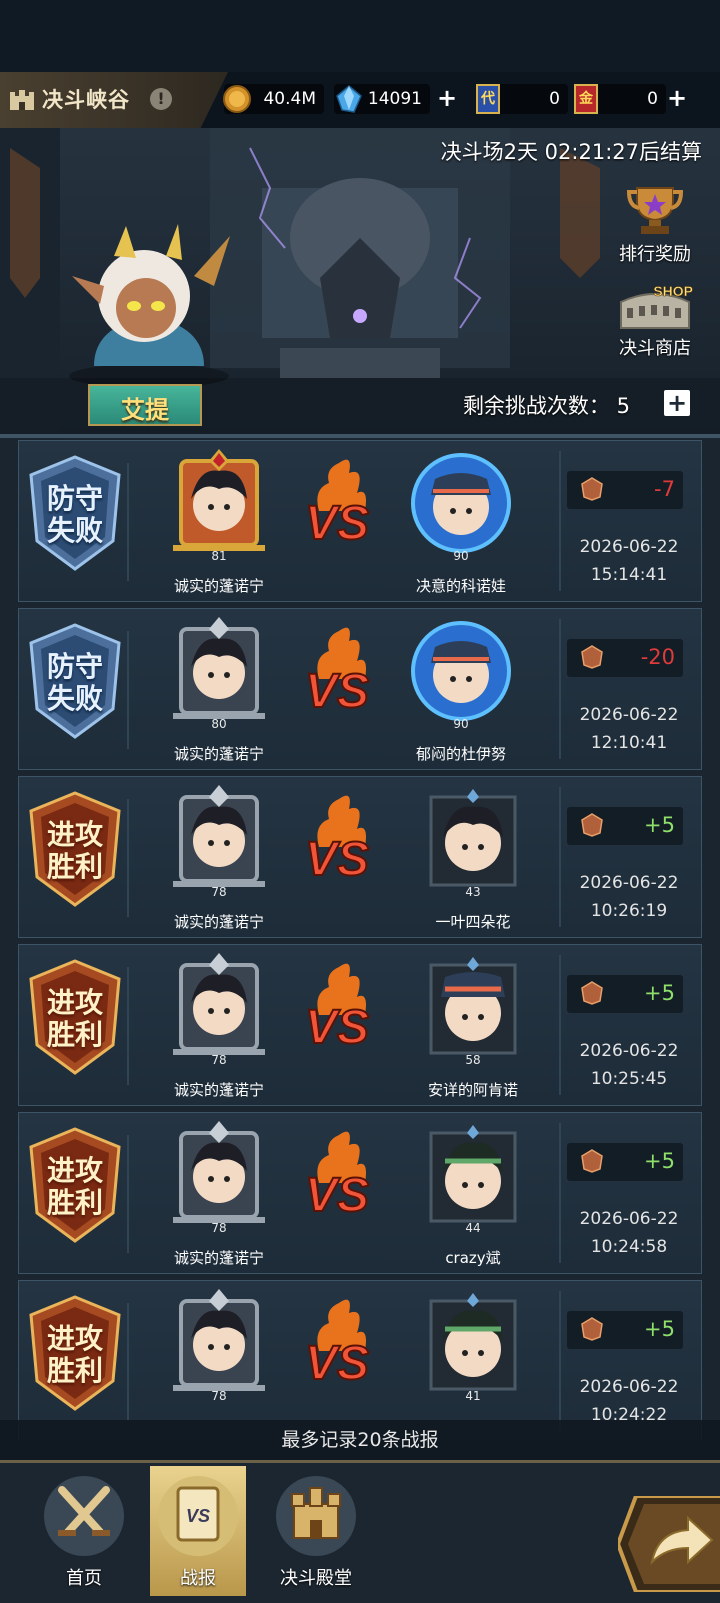 The image size is (720, 1603). I want to click on hero-name-plate: 艾提, so click(145, 405).